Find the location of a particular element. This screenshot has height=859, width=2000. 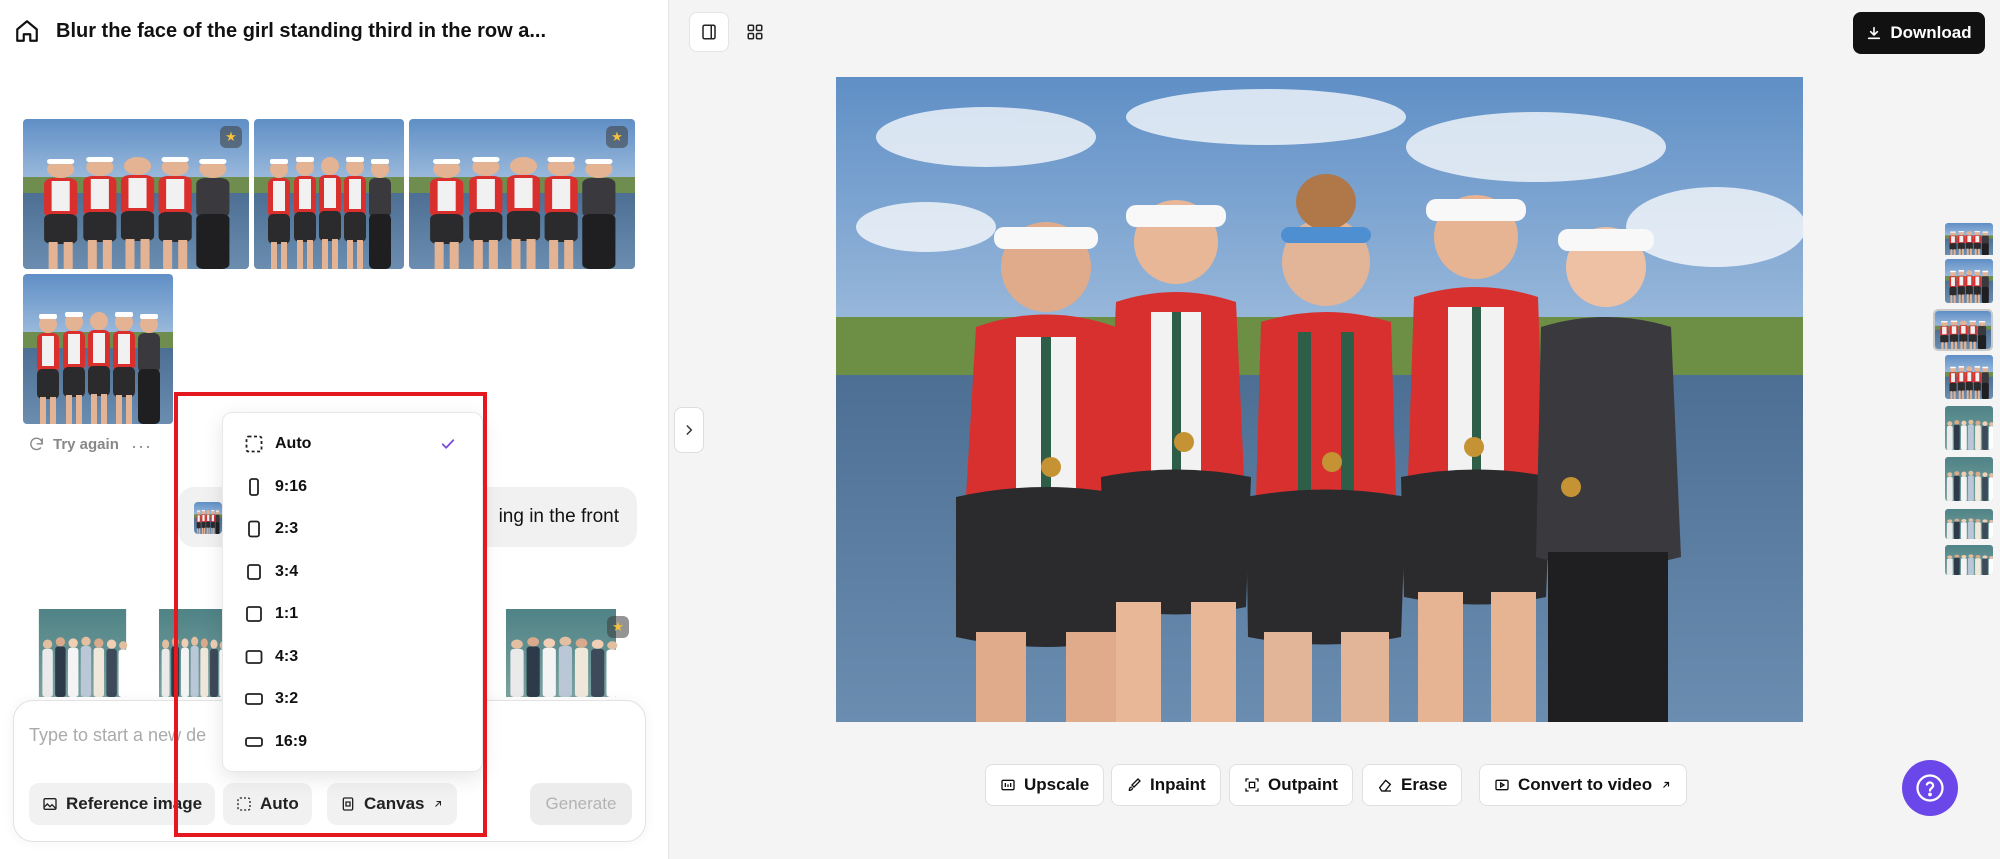

user-message-text: ing in the front is located at coordinates (558, 516).